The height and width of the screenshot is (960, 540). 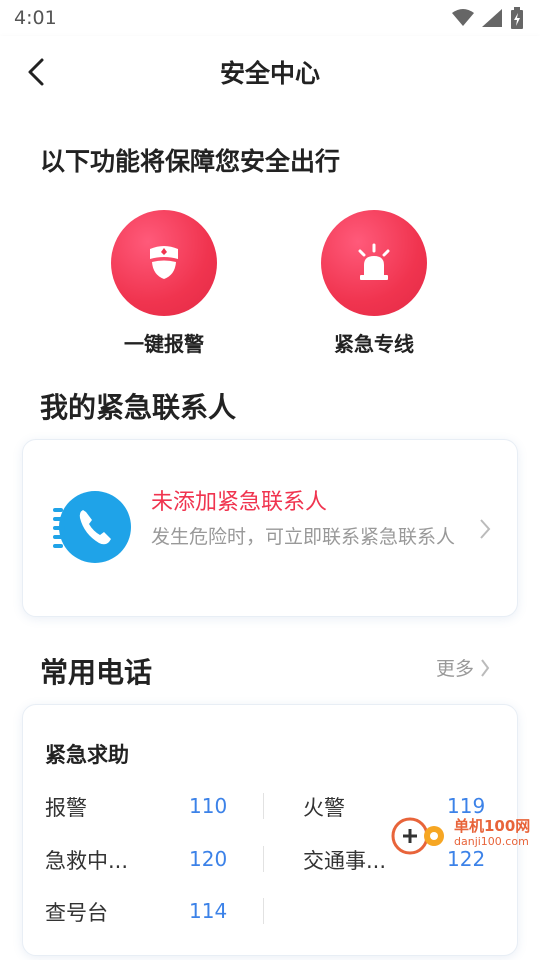 I want to click on phone-icon, so click(x=92, y=527).